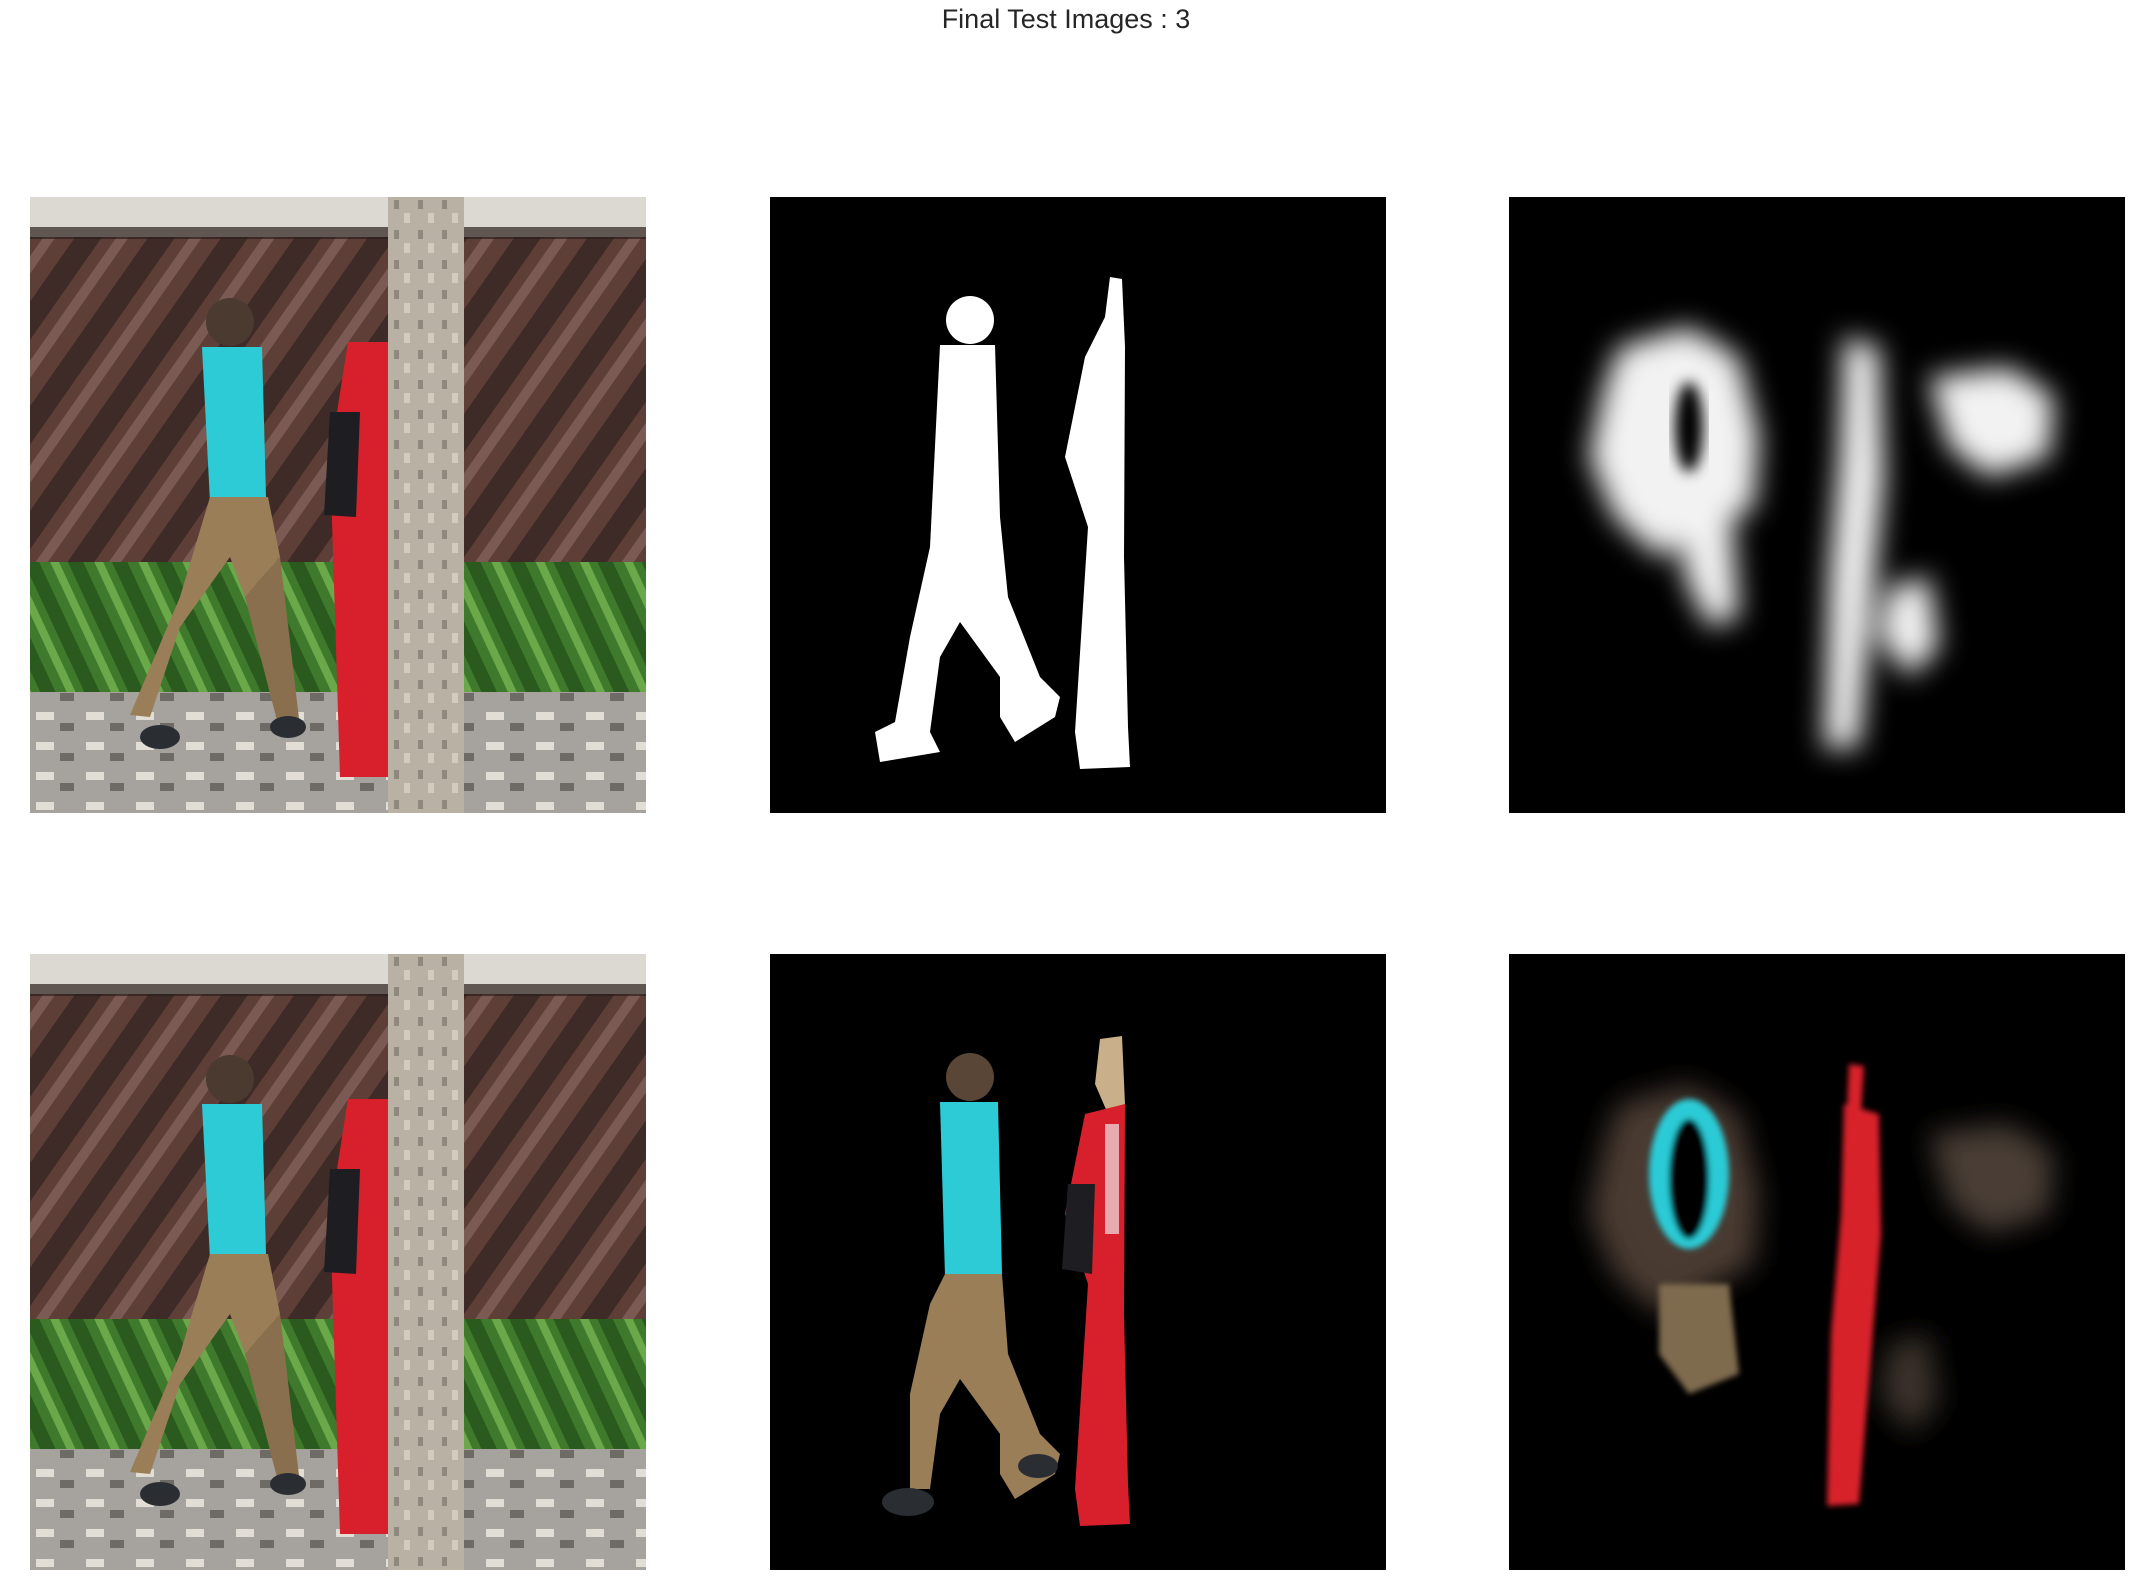 The image size is (2132, 1595). I want to click on ground-truth-segmentation-panel, so click(1078, 1262).